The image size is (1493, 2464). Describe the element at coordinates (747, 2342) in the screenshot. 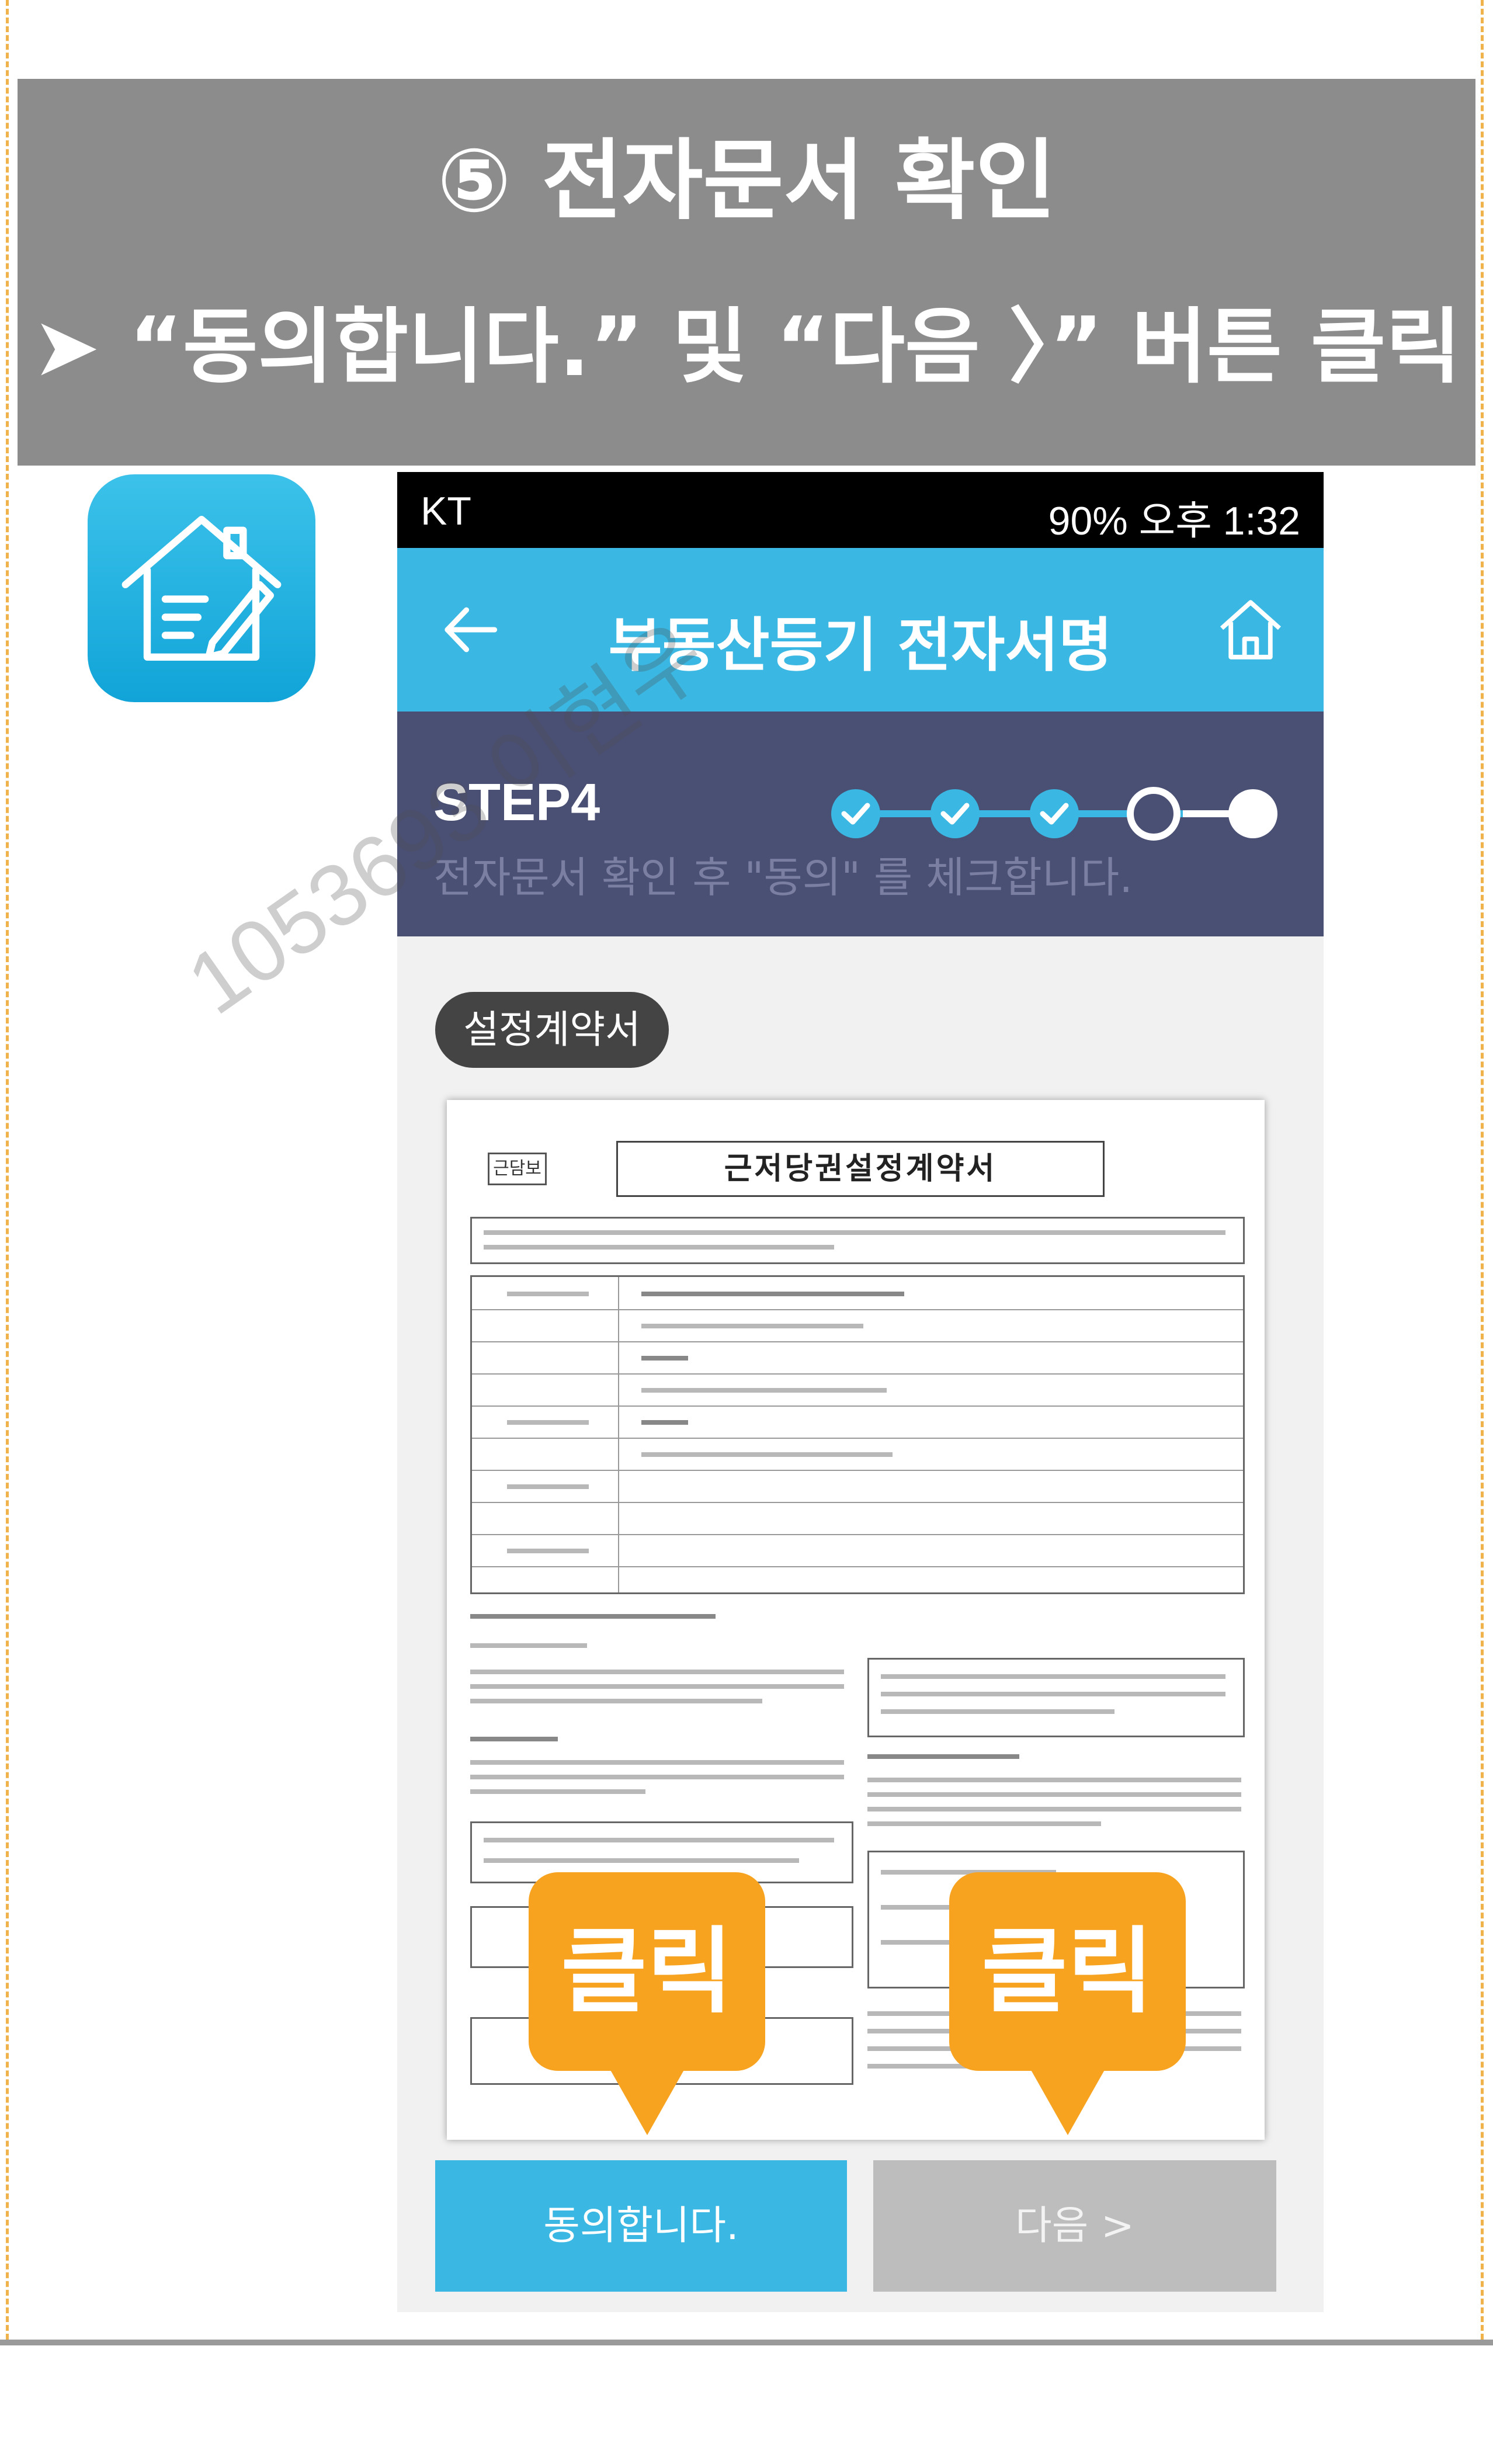

I see `bottom-divider` at that location.